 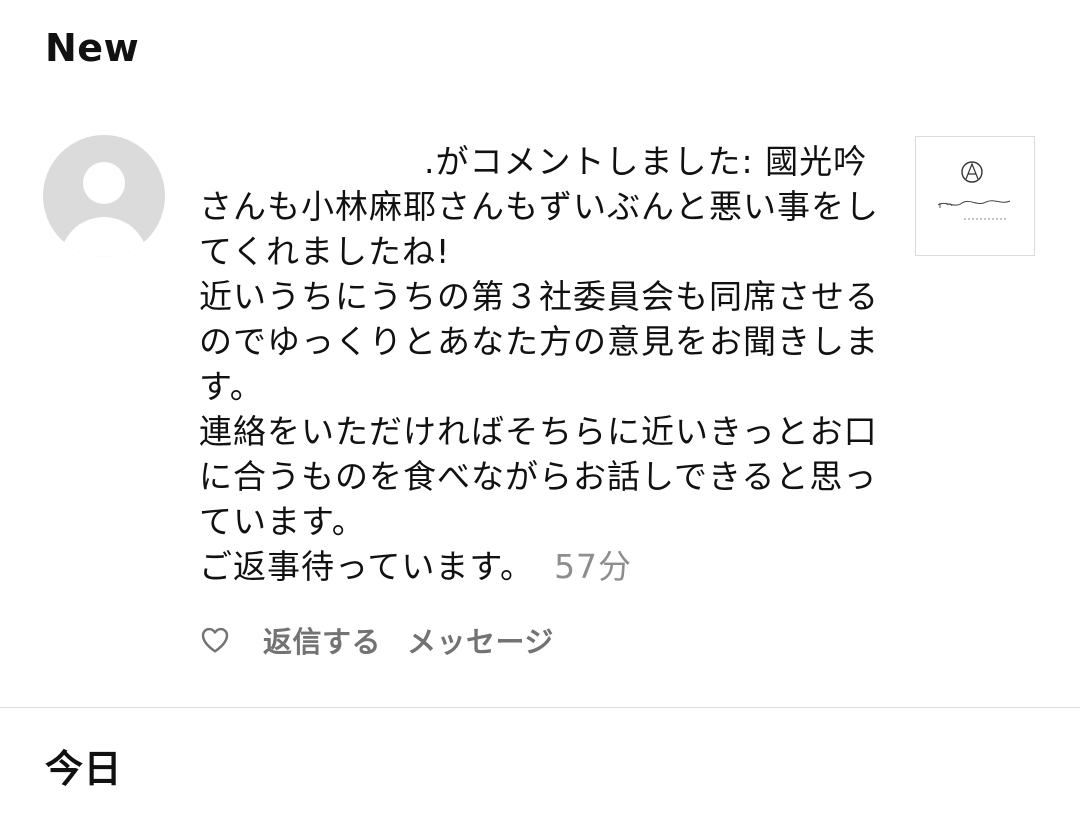 What do you see at coordinates (389, 640) in the screenshot?
I see `action-row: 返信する メッセージ` at bounding box center [389, 640].